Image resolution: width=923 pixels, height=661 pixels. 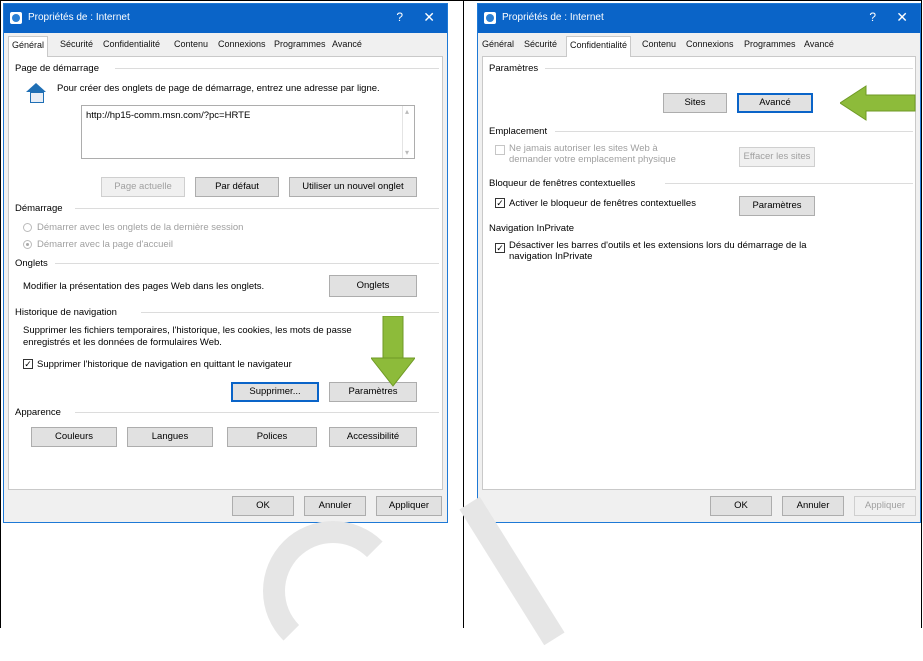 I want to click on section-tabs: Onglets, so click(x=227, y=263).